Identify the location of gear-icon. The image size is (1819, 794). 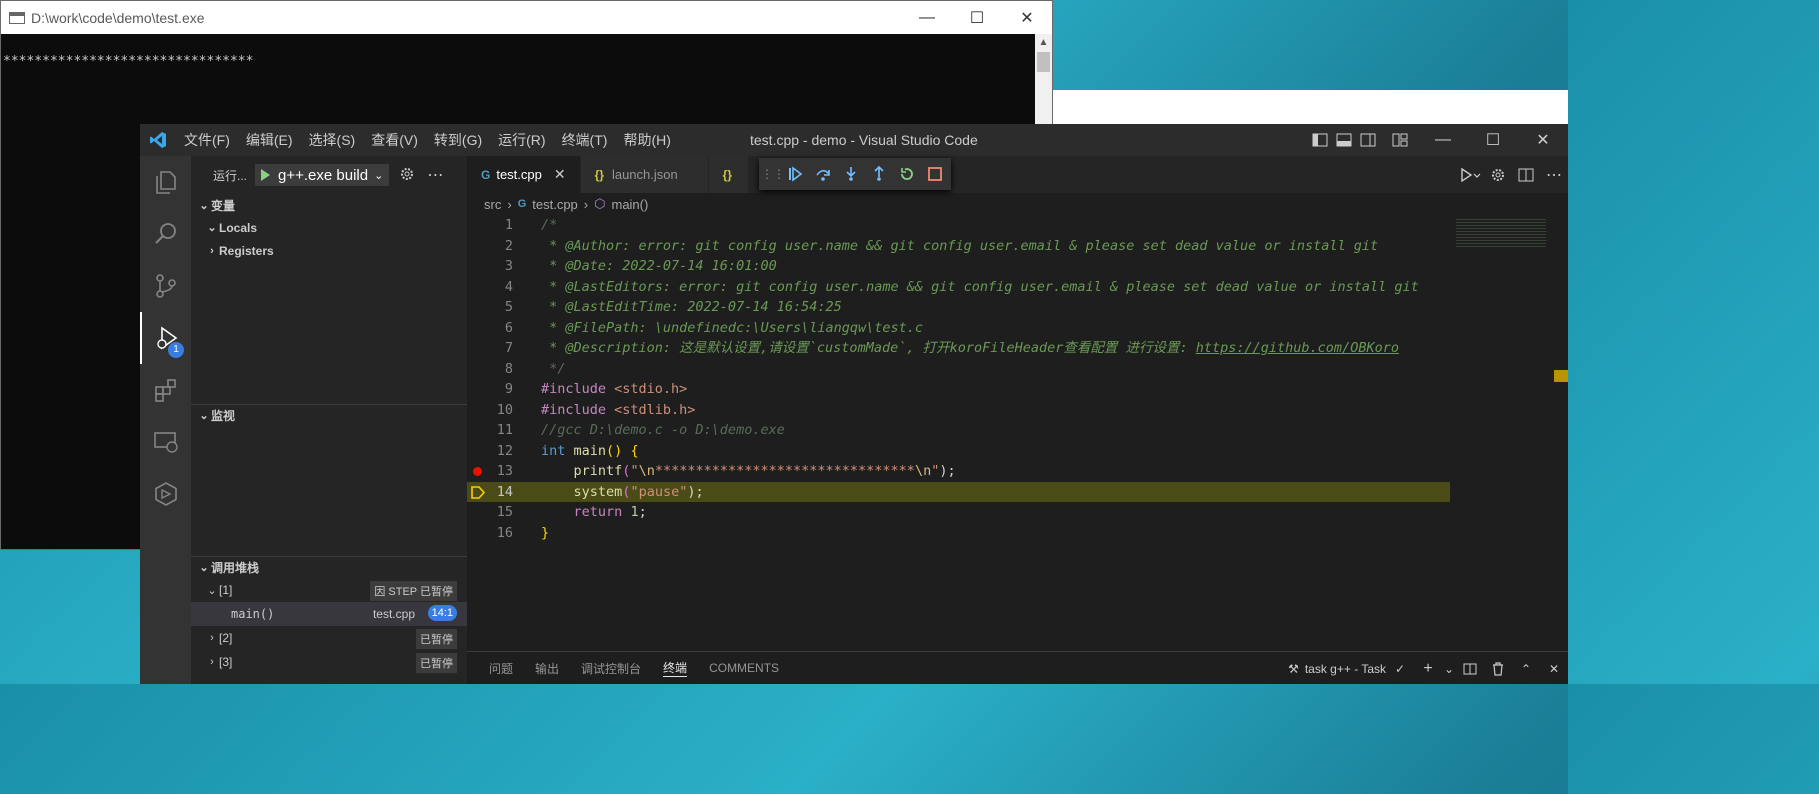
(407, 175).